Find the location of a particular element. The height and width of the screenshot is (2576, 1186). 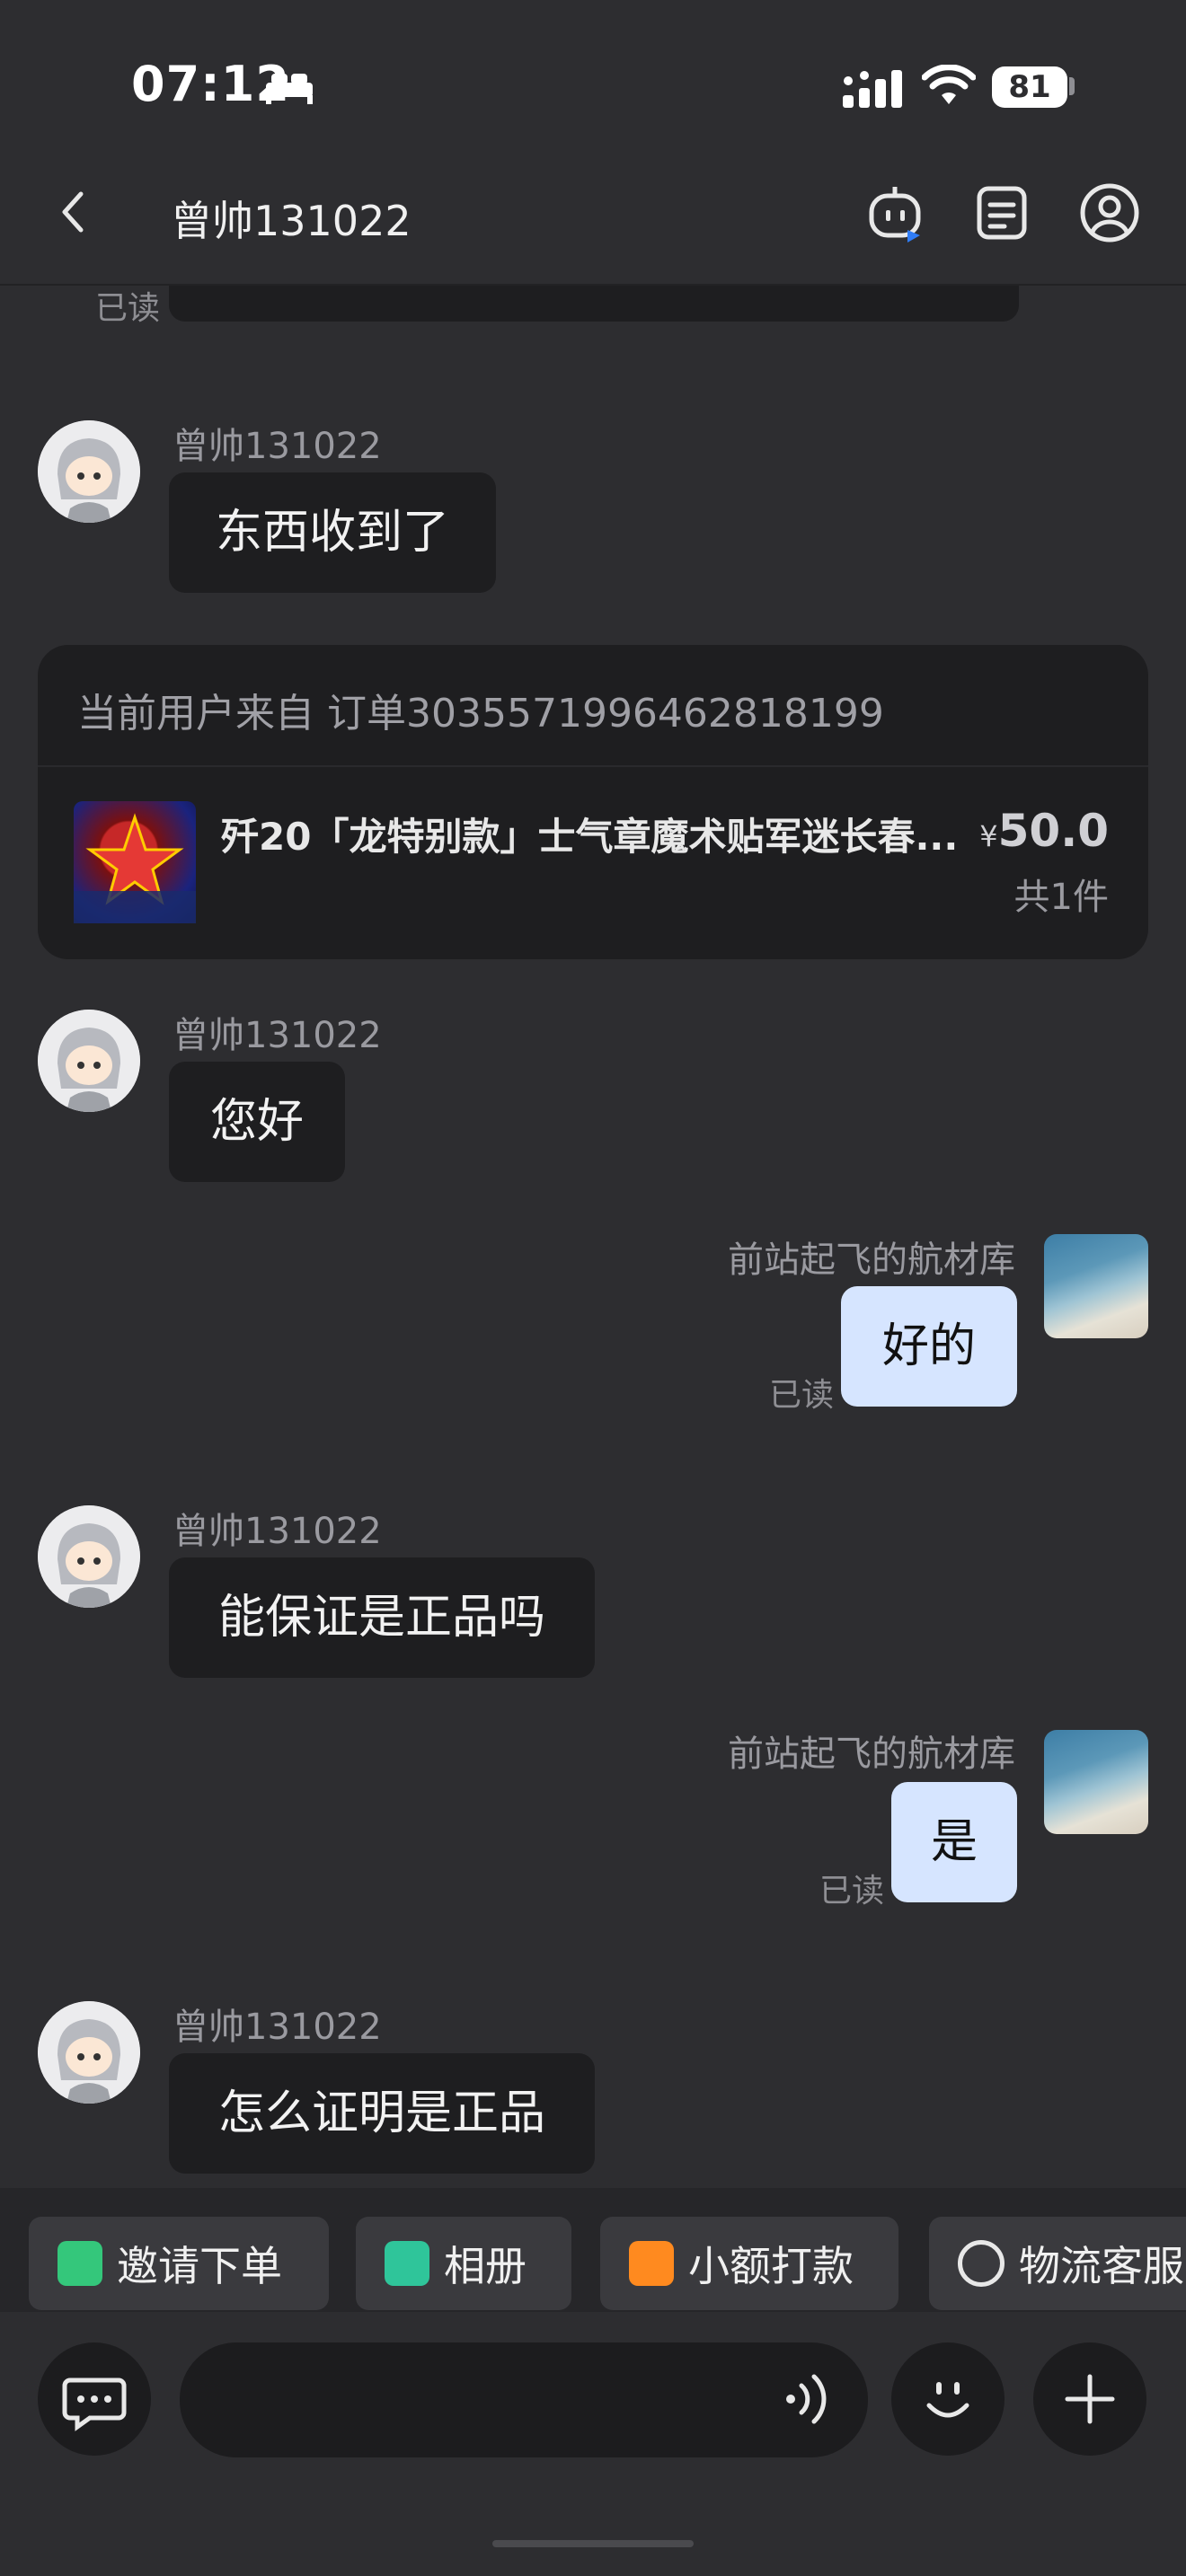

home-indicator is located at coordinates (593, 2543).